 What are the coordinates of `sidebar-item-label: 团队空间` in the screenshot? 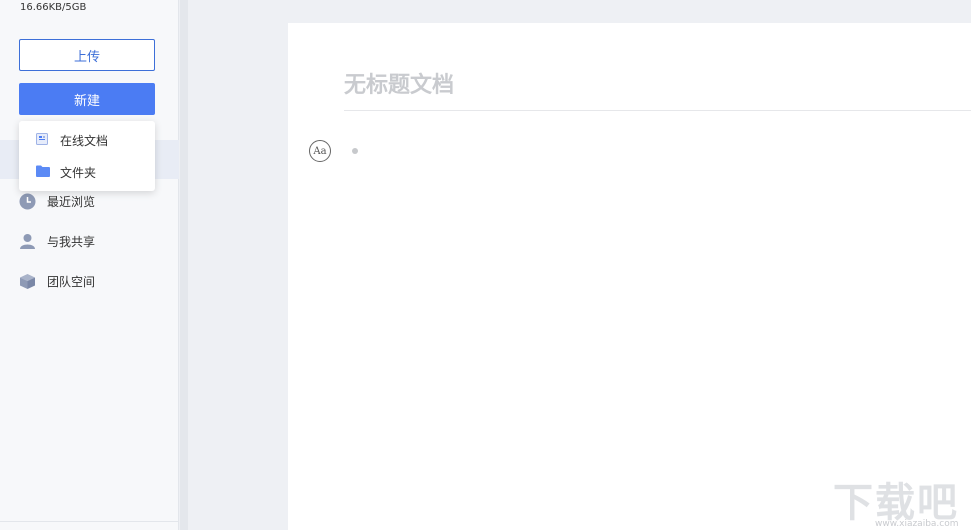 It's located at (71, 281).